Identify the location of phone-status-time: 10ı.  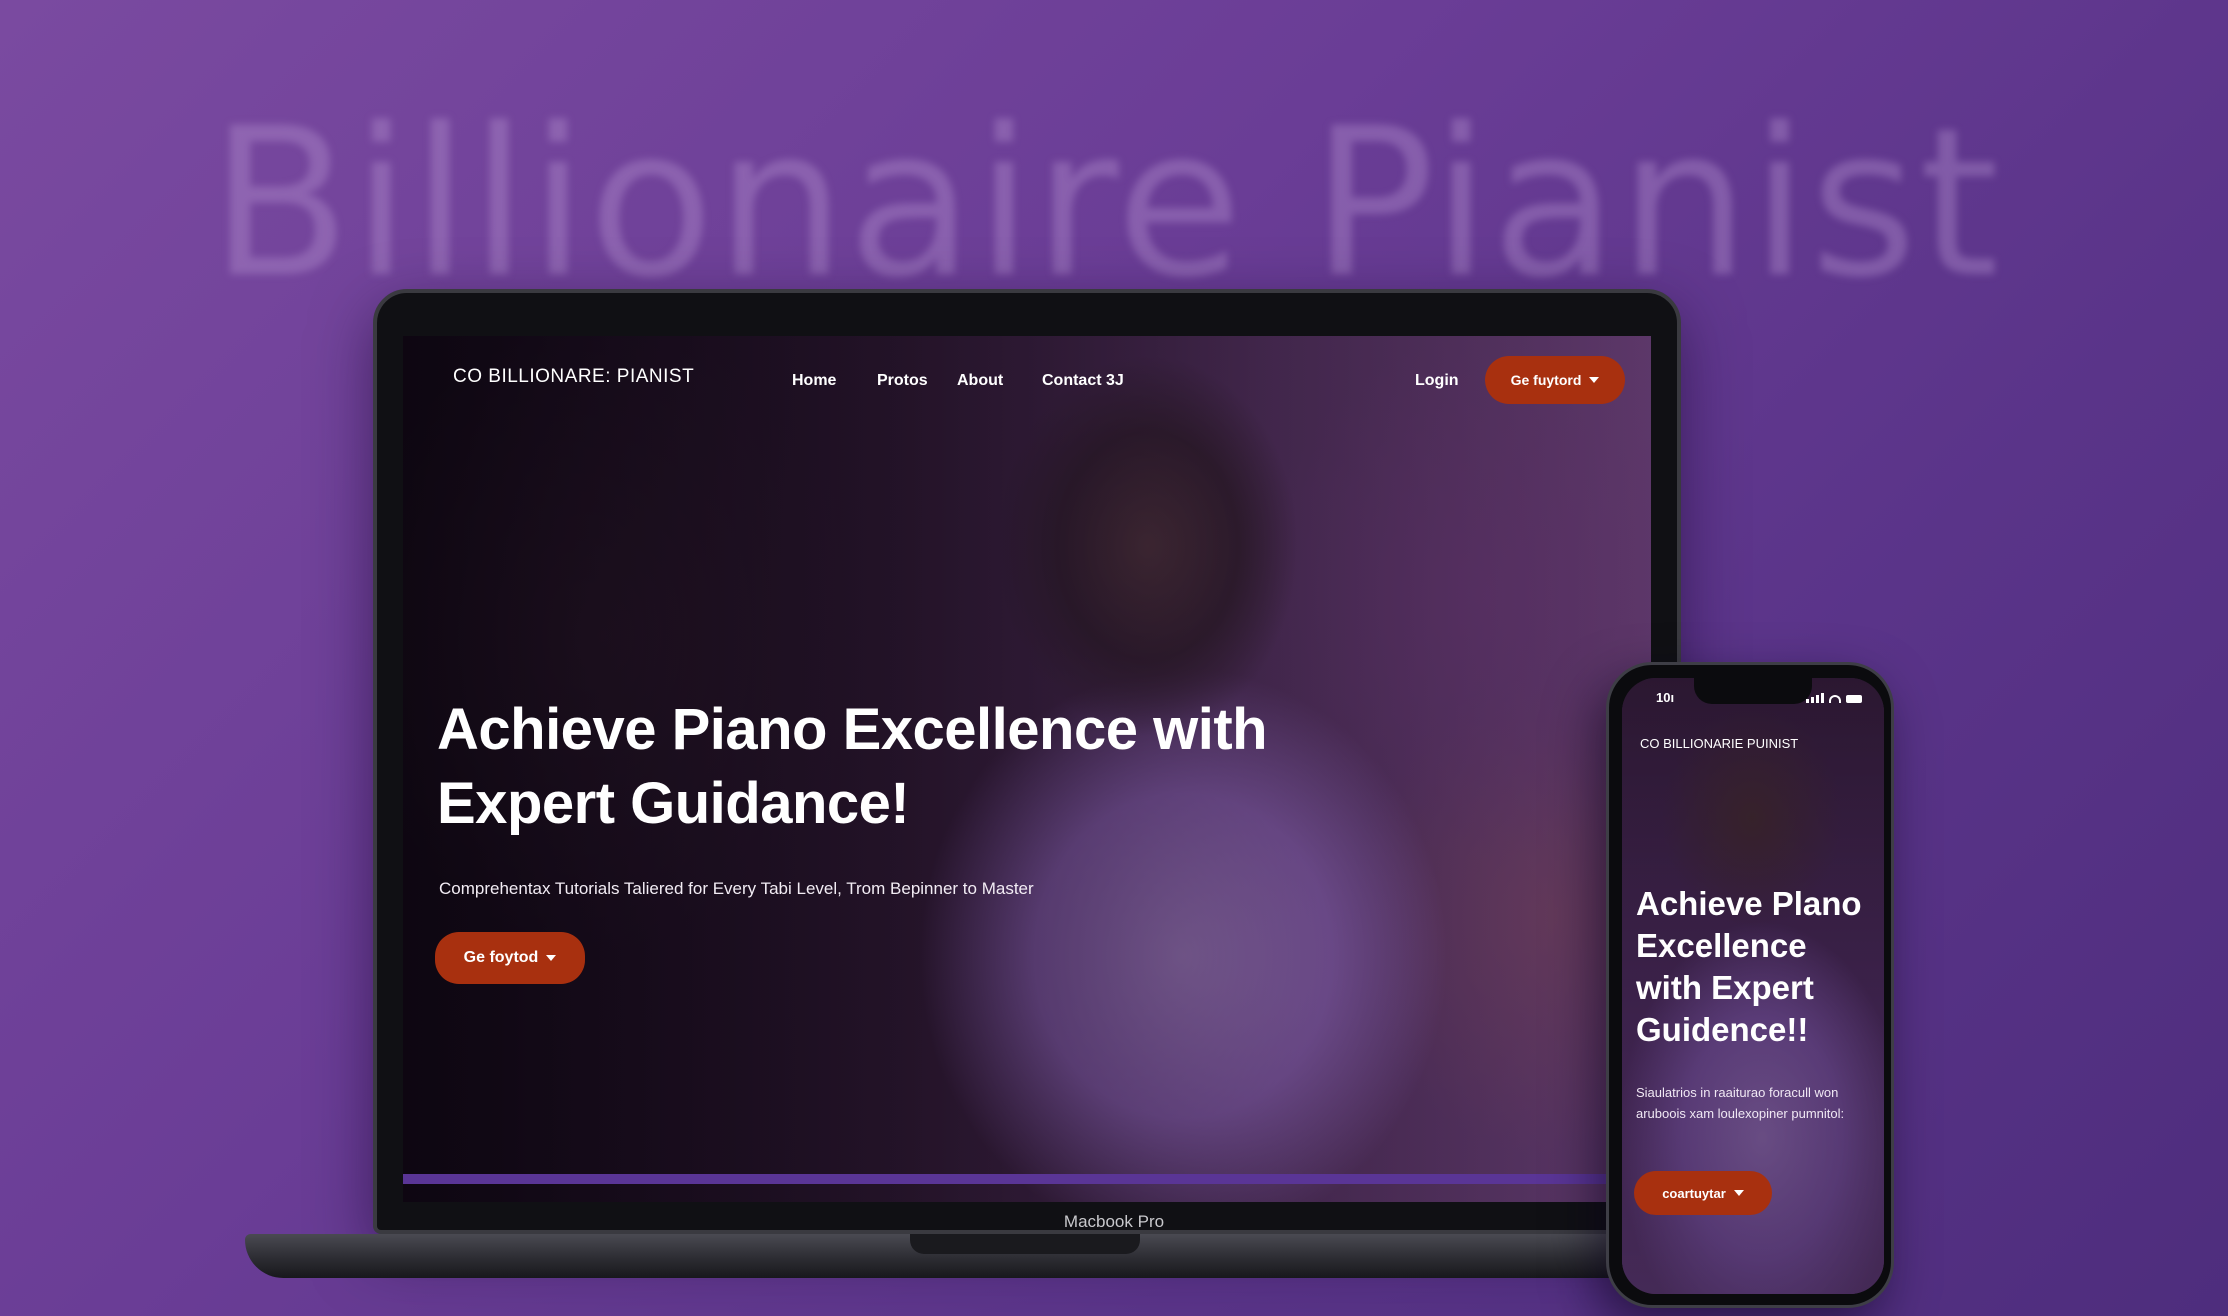
(1665, 697).